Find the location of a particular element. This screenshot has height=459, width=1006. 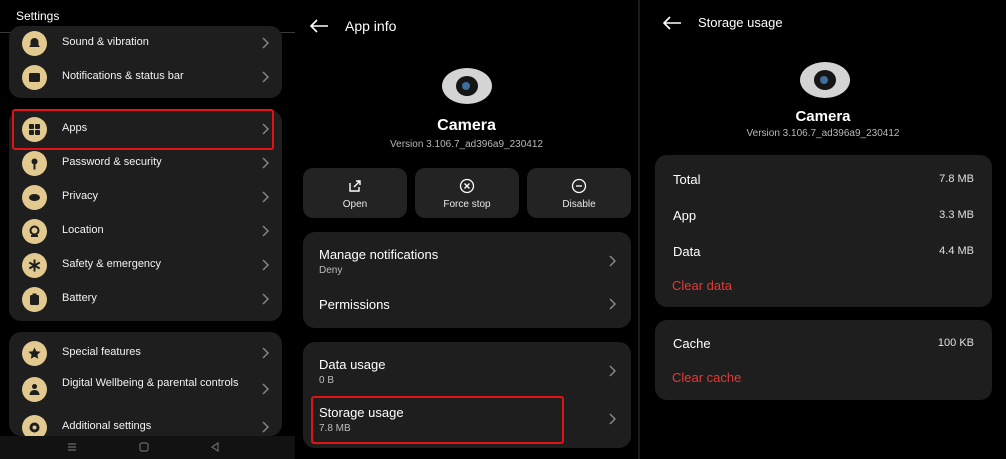

item-label: Additional settings is located at coordinates (107, 426).